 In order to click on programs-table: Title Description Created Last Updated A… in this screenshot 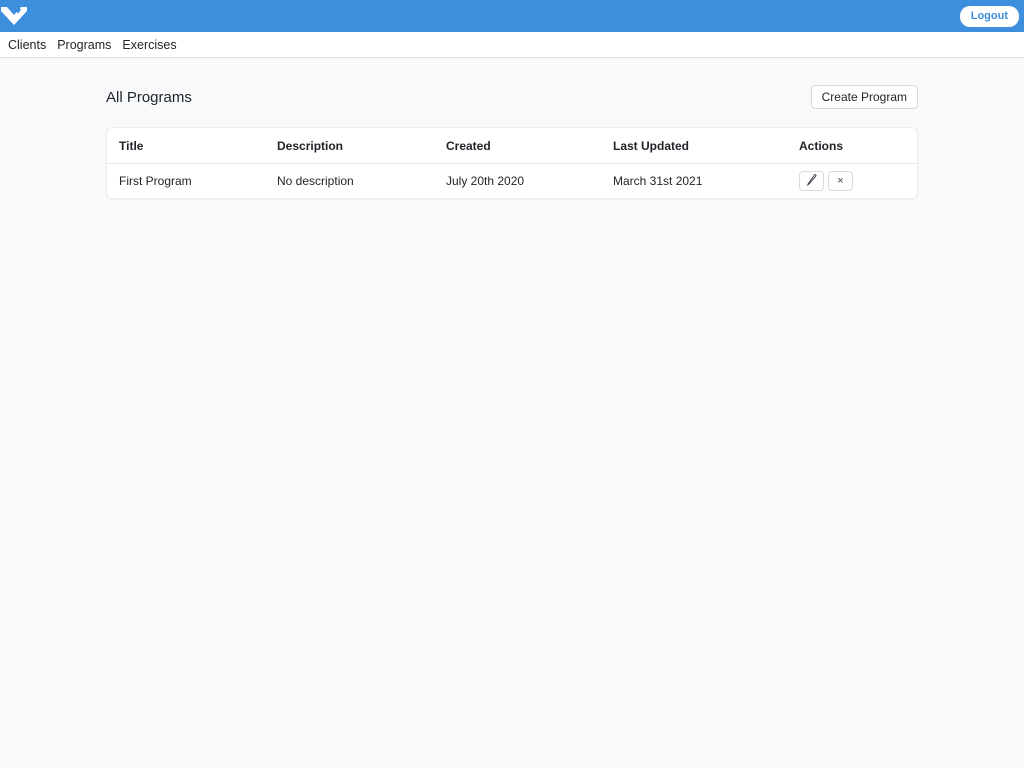, I will do `click(512, 163)`.